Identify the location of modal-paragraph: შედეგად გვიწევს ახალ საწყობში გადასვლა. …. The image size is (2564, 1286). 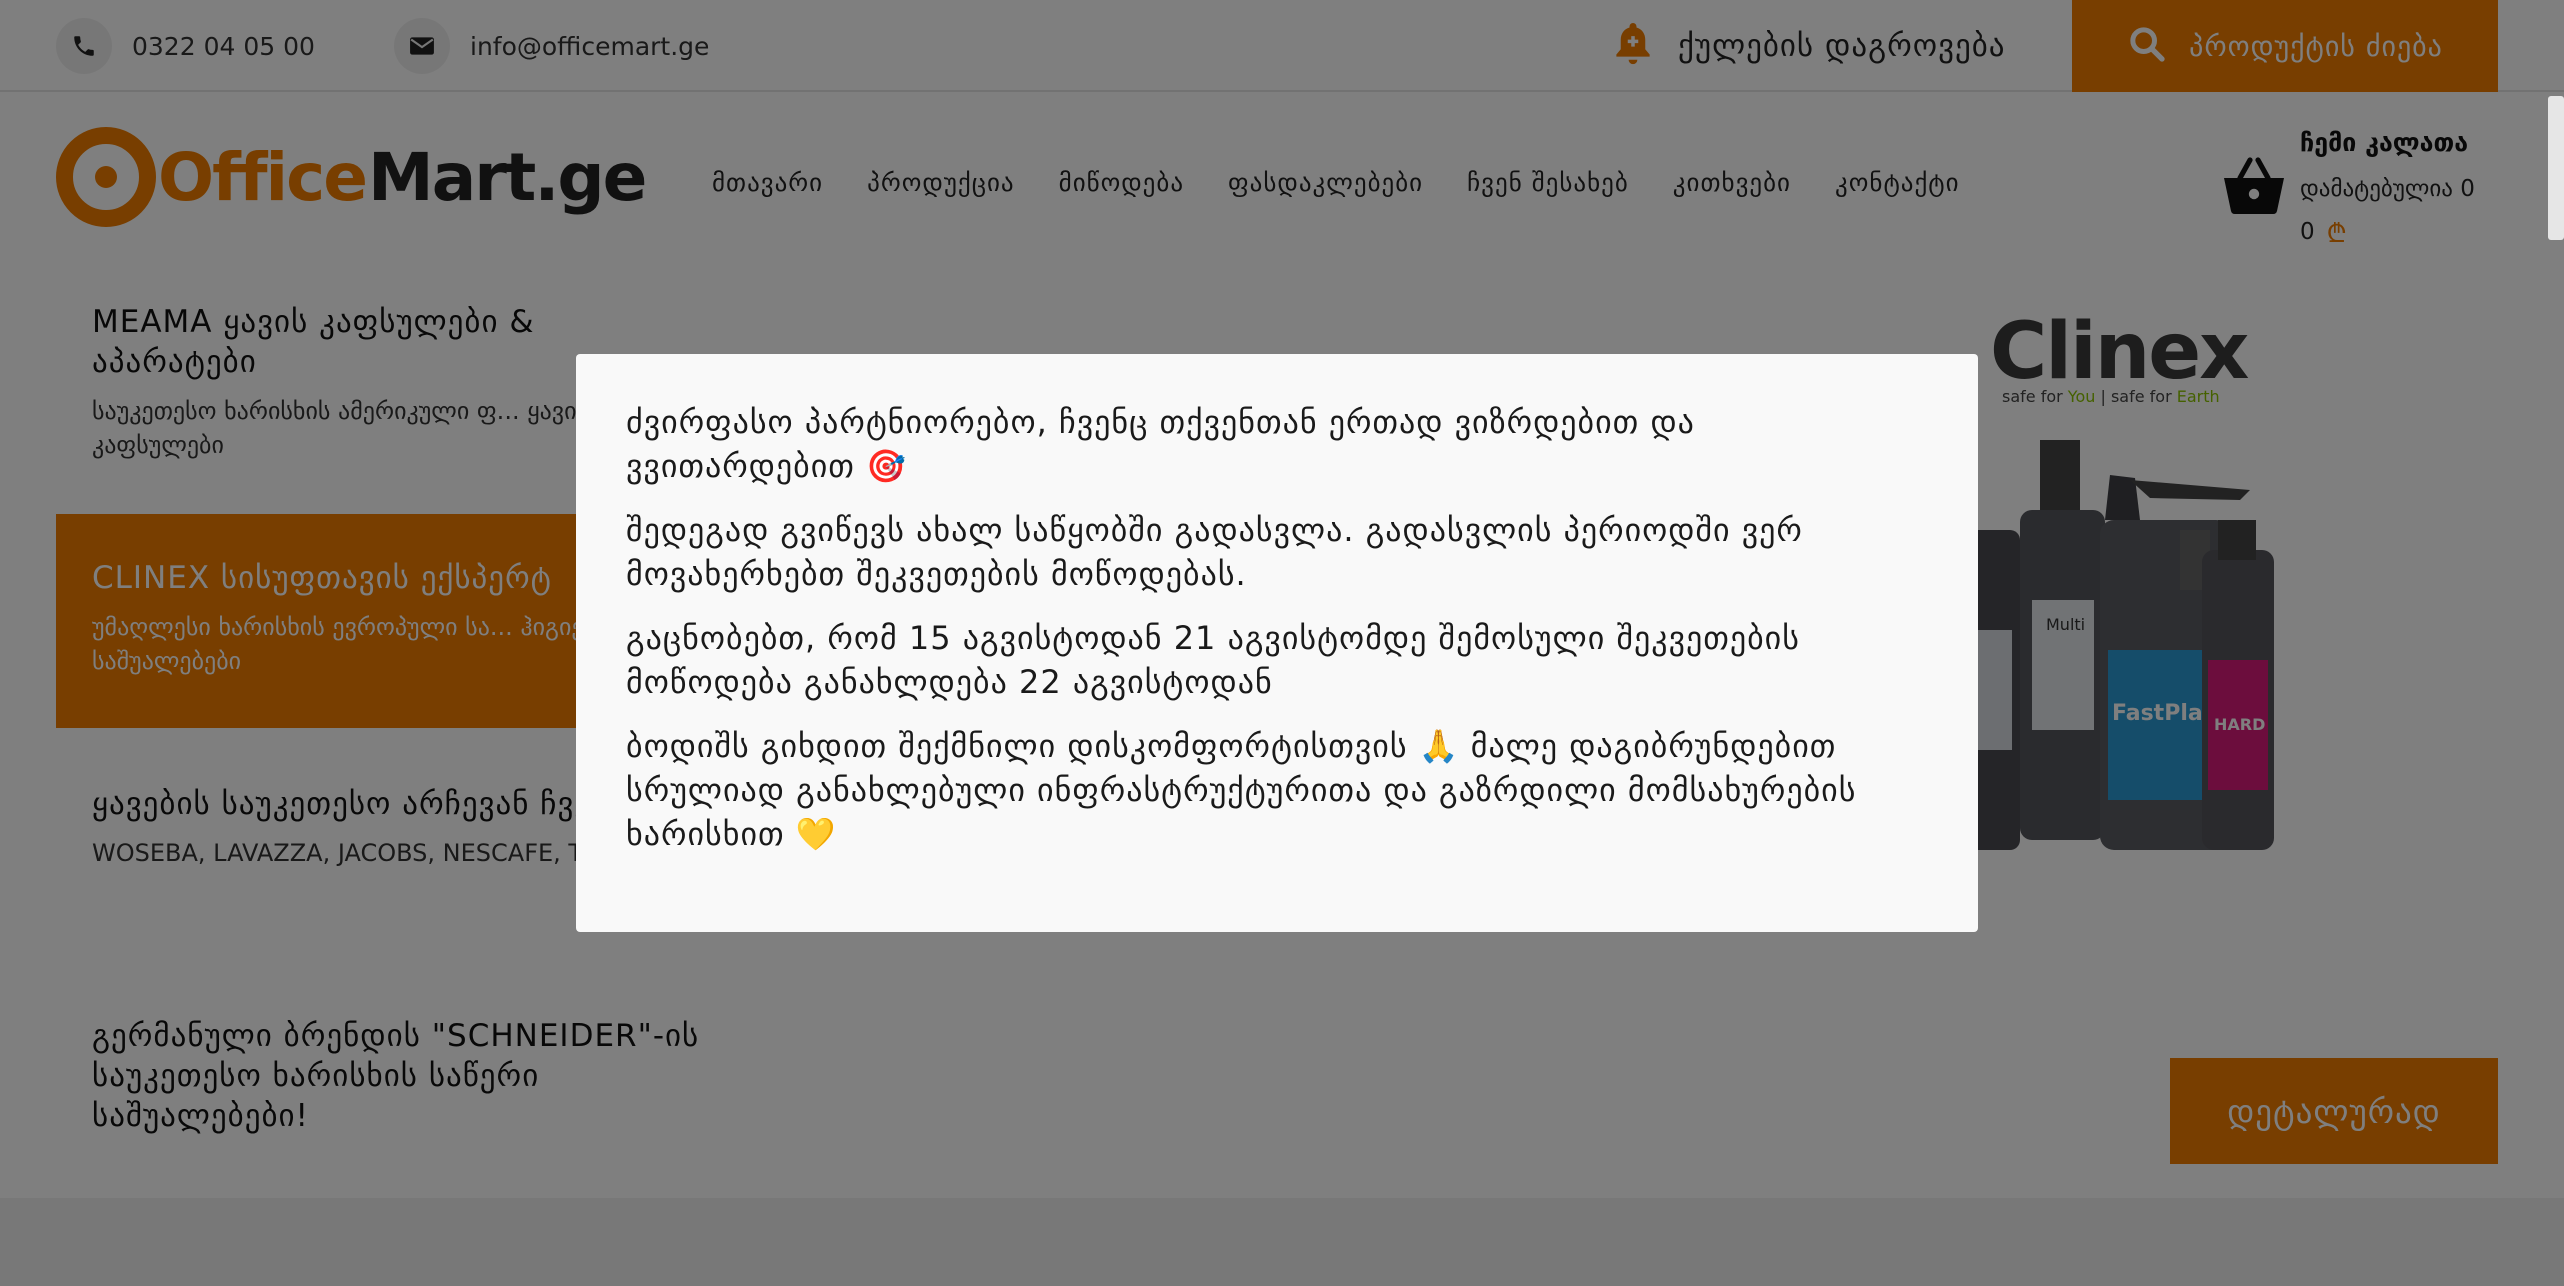
(1214, 552).